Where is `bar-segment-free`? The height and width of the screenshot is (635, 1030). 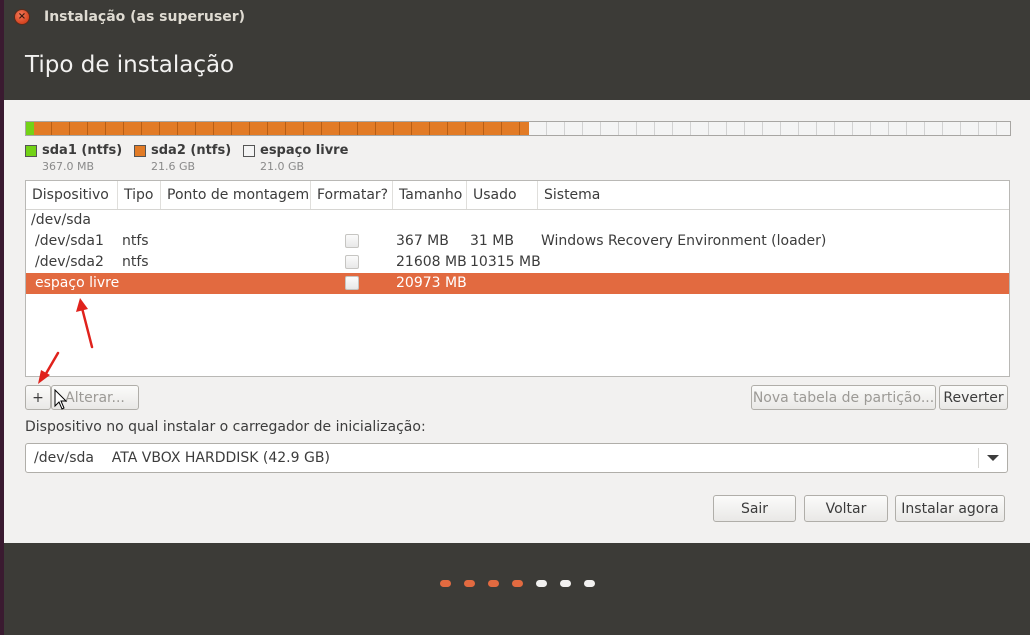
bar-segment-free is located at coordinates (769, 128).